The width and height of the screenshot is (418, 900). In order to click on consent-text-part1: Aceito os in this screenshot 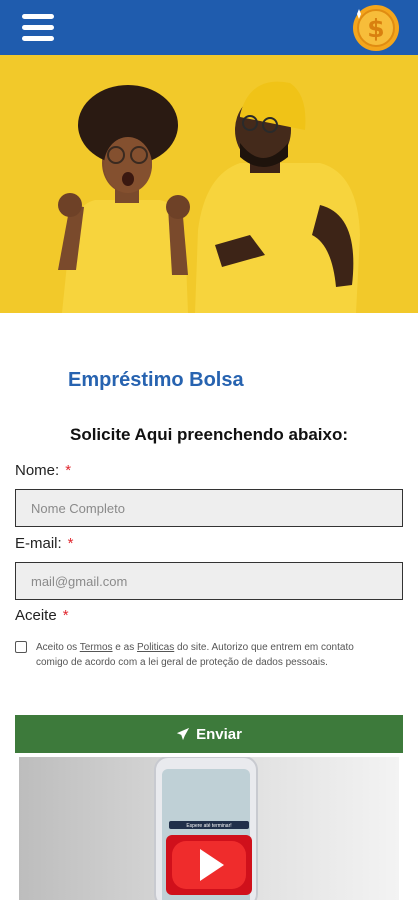, I will do `click(58, 647)`.